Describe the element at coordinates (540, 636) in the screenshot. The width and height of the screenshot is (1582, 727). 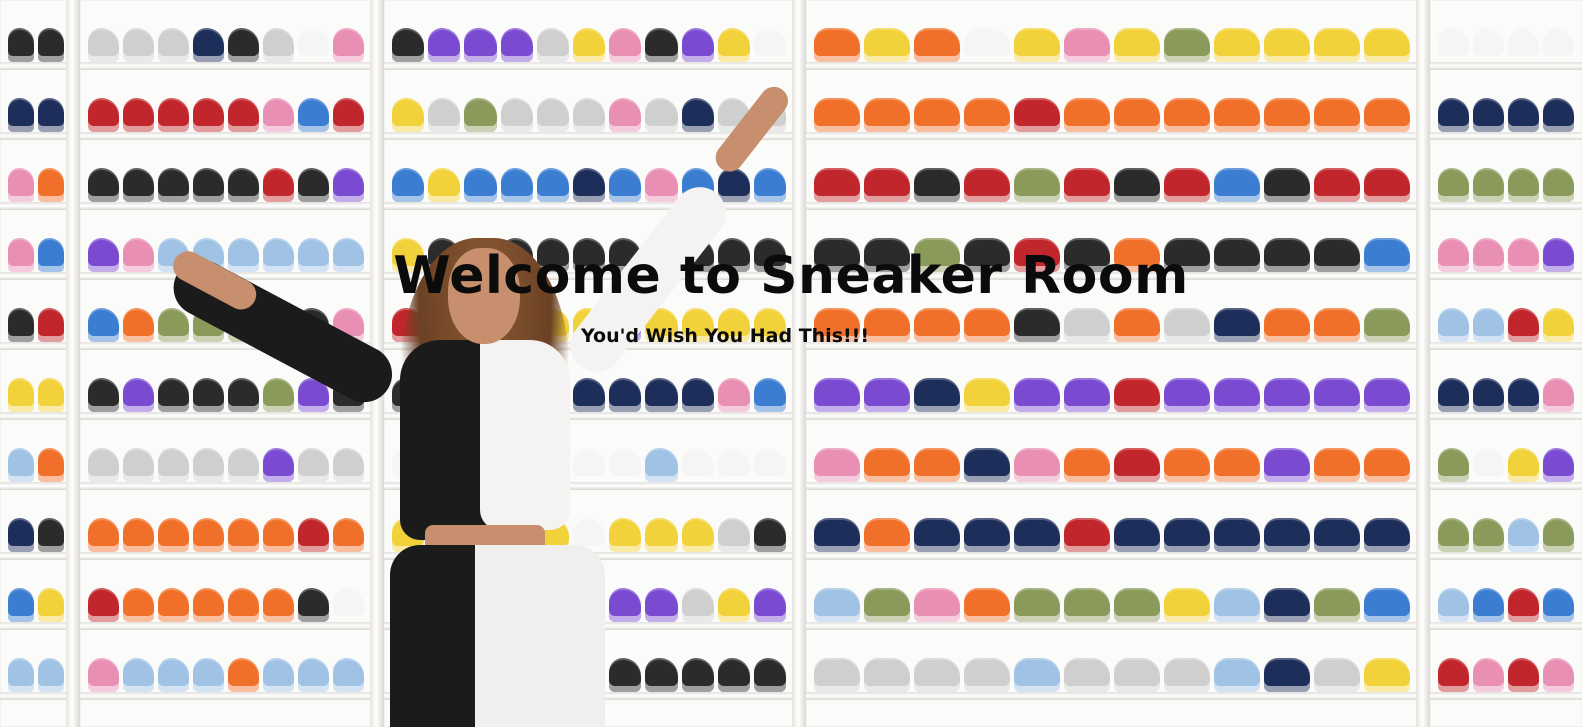
I see `person-pants` at that location.